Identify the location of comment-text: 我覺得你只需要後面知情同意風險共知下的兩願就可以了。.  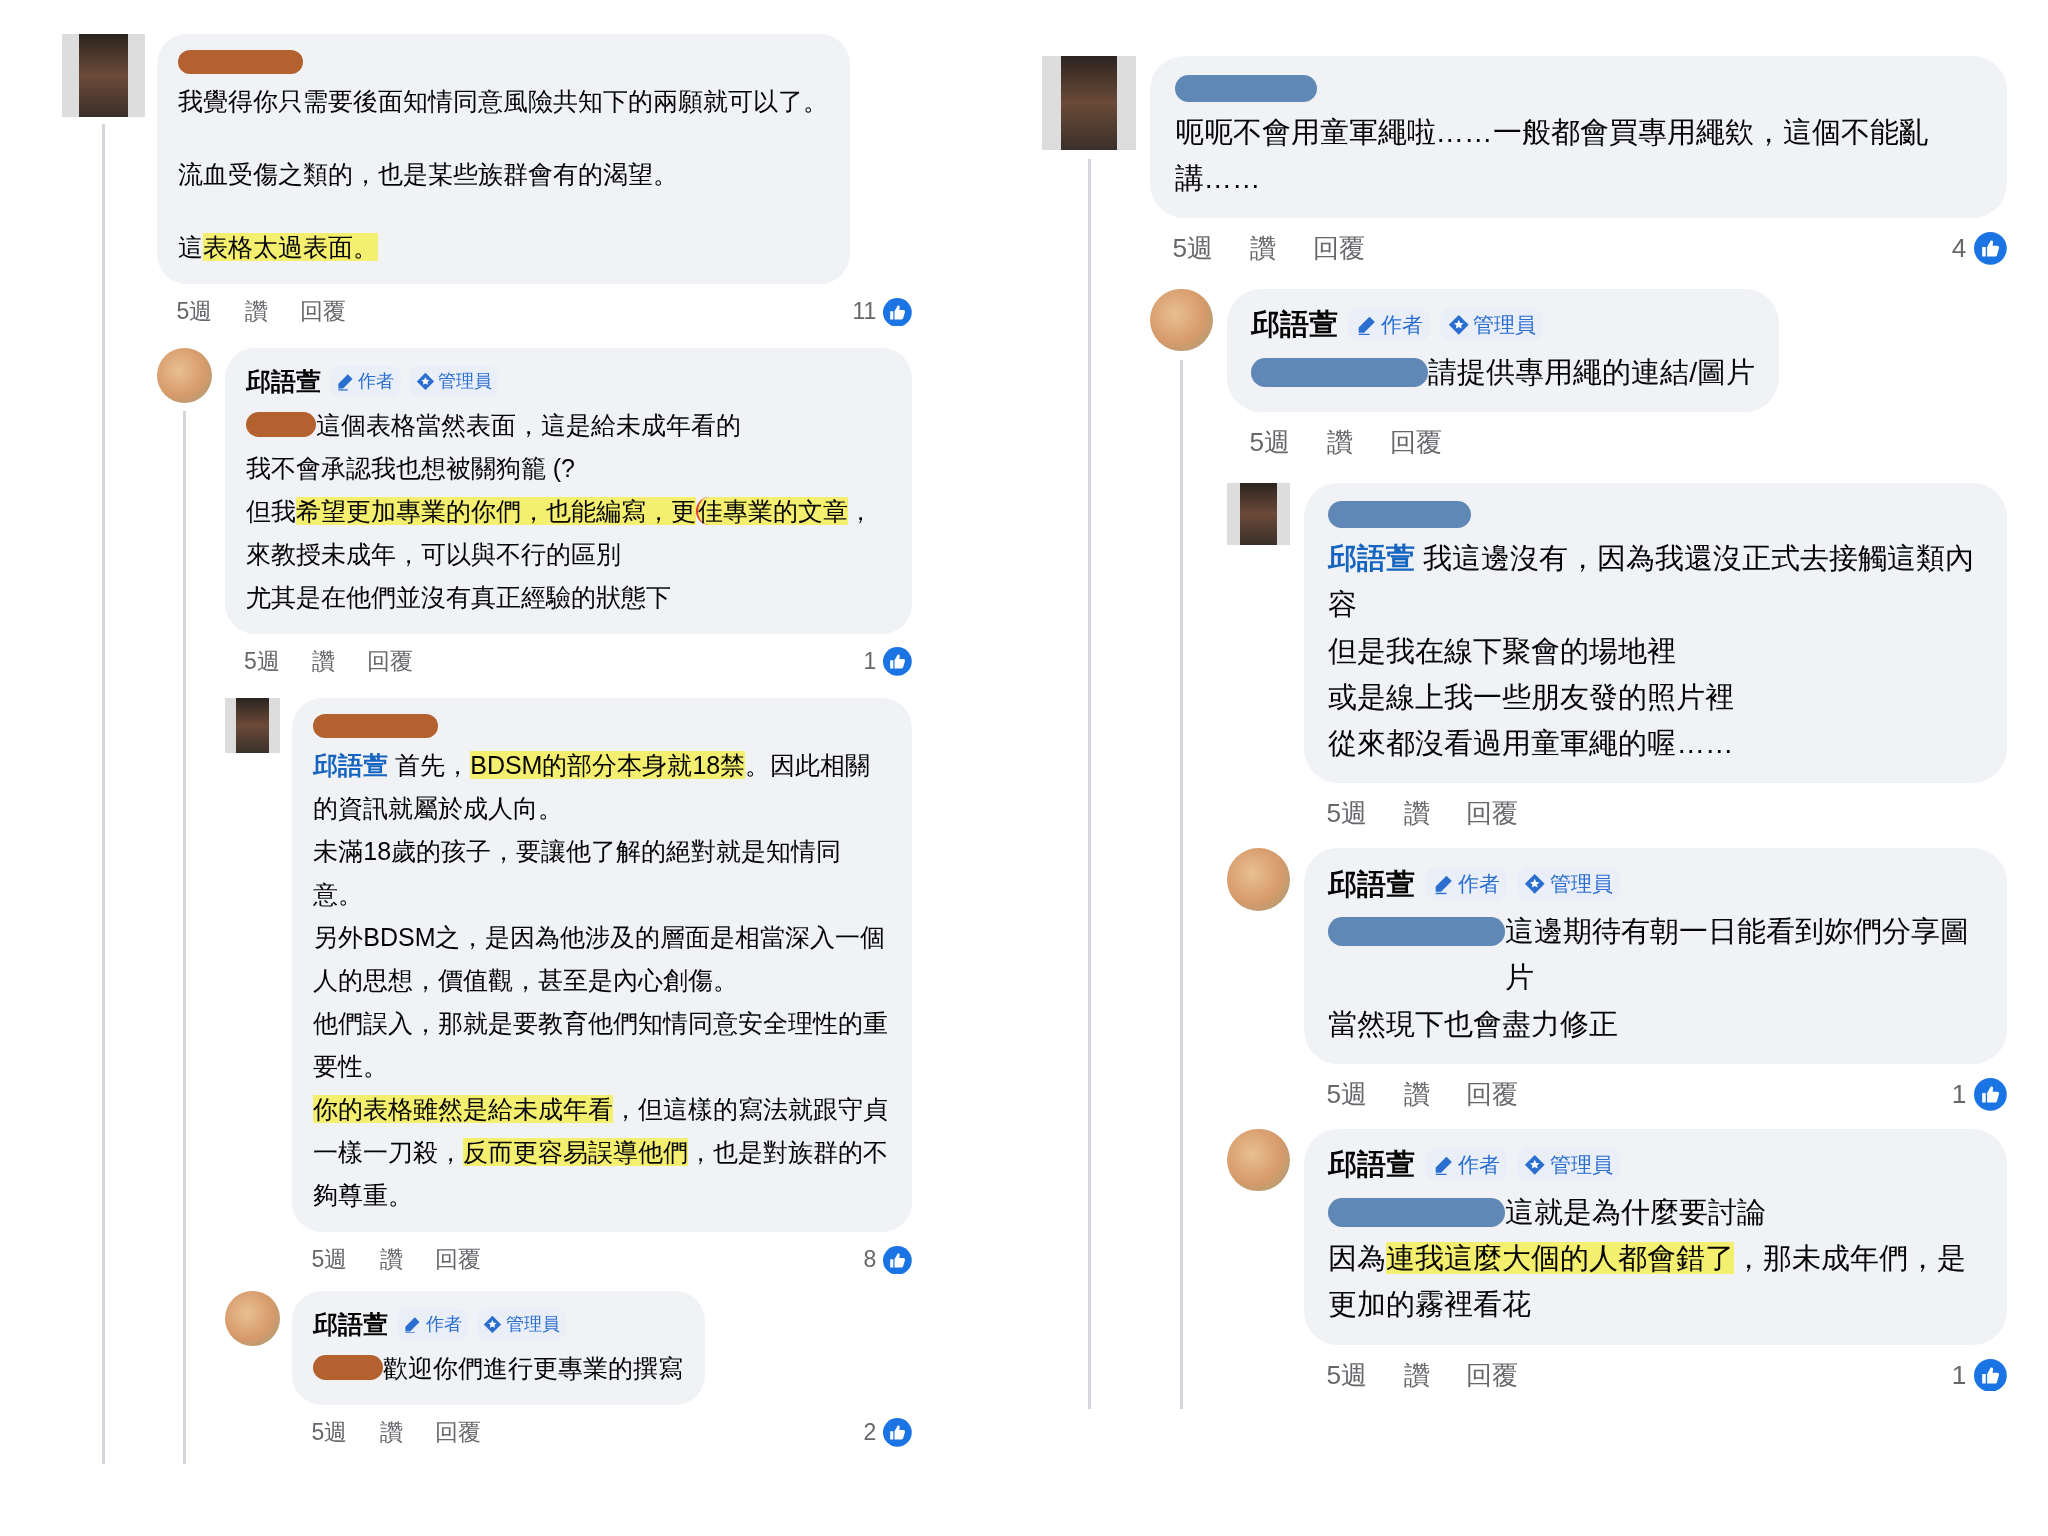
(503, 102).